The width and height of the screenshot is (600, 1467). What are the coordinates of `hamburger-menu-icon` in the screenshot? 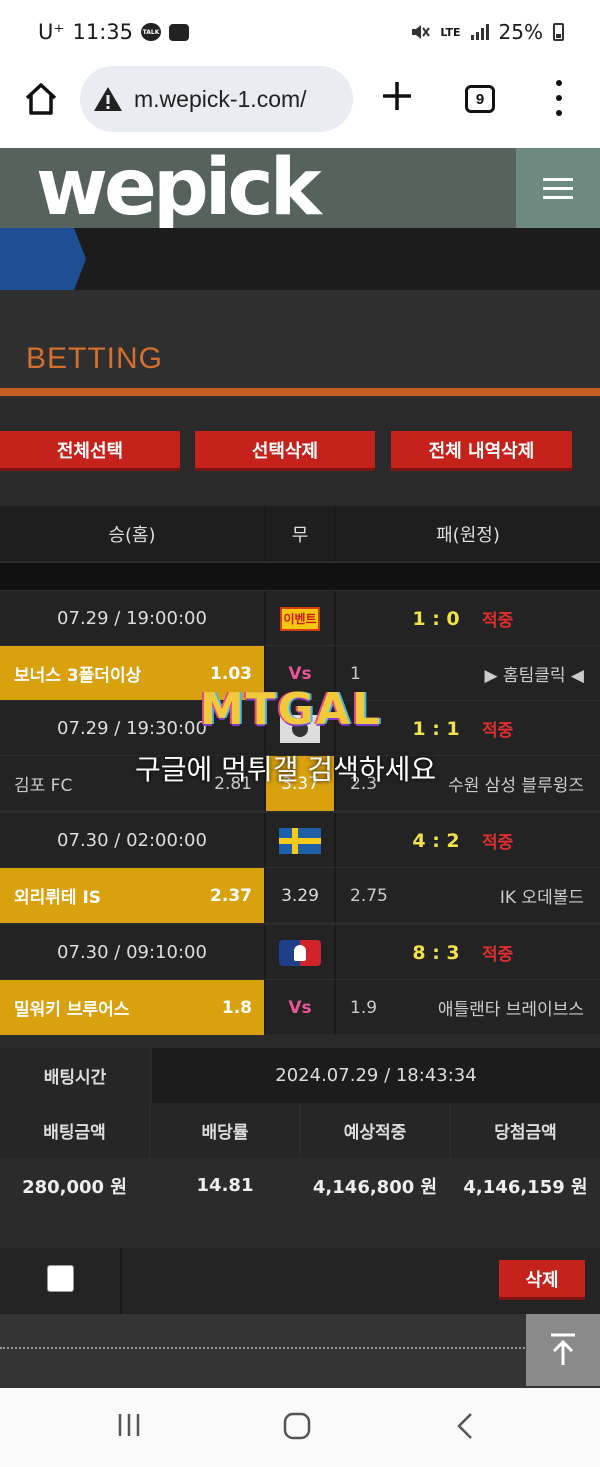 It's located at (558, 188).